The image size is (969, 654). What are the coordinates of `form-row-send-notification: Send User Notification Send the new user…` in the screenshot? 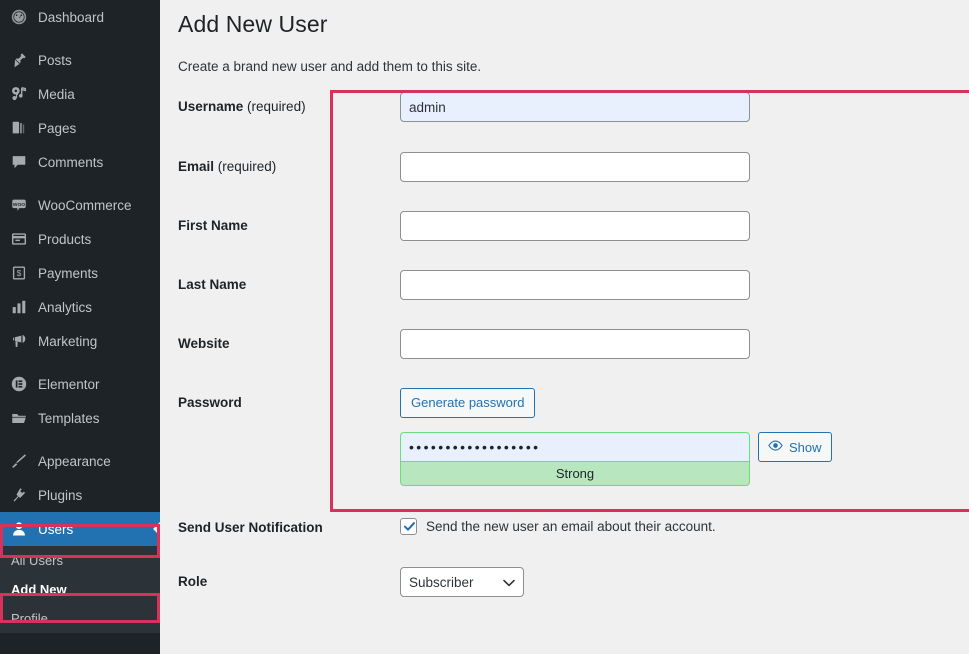 It's located at (518, 526).